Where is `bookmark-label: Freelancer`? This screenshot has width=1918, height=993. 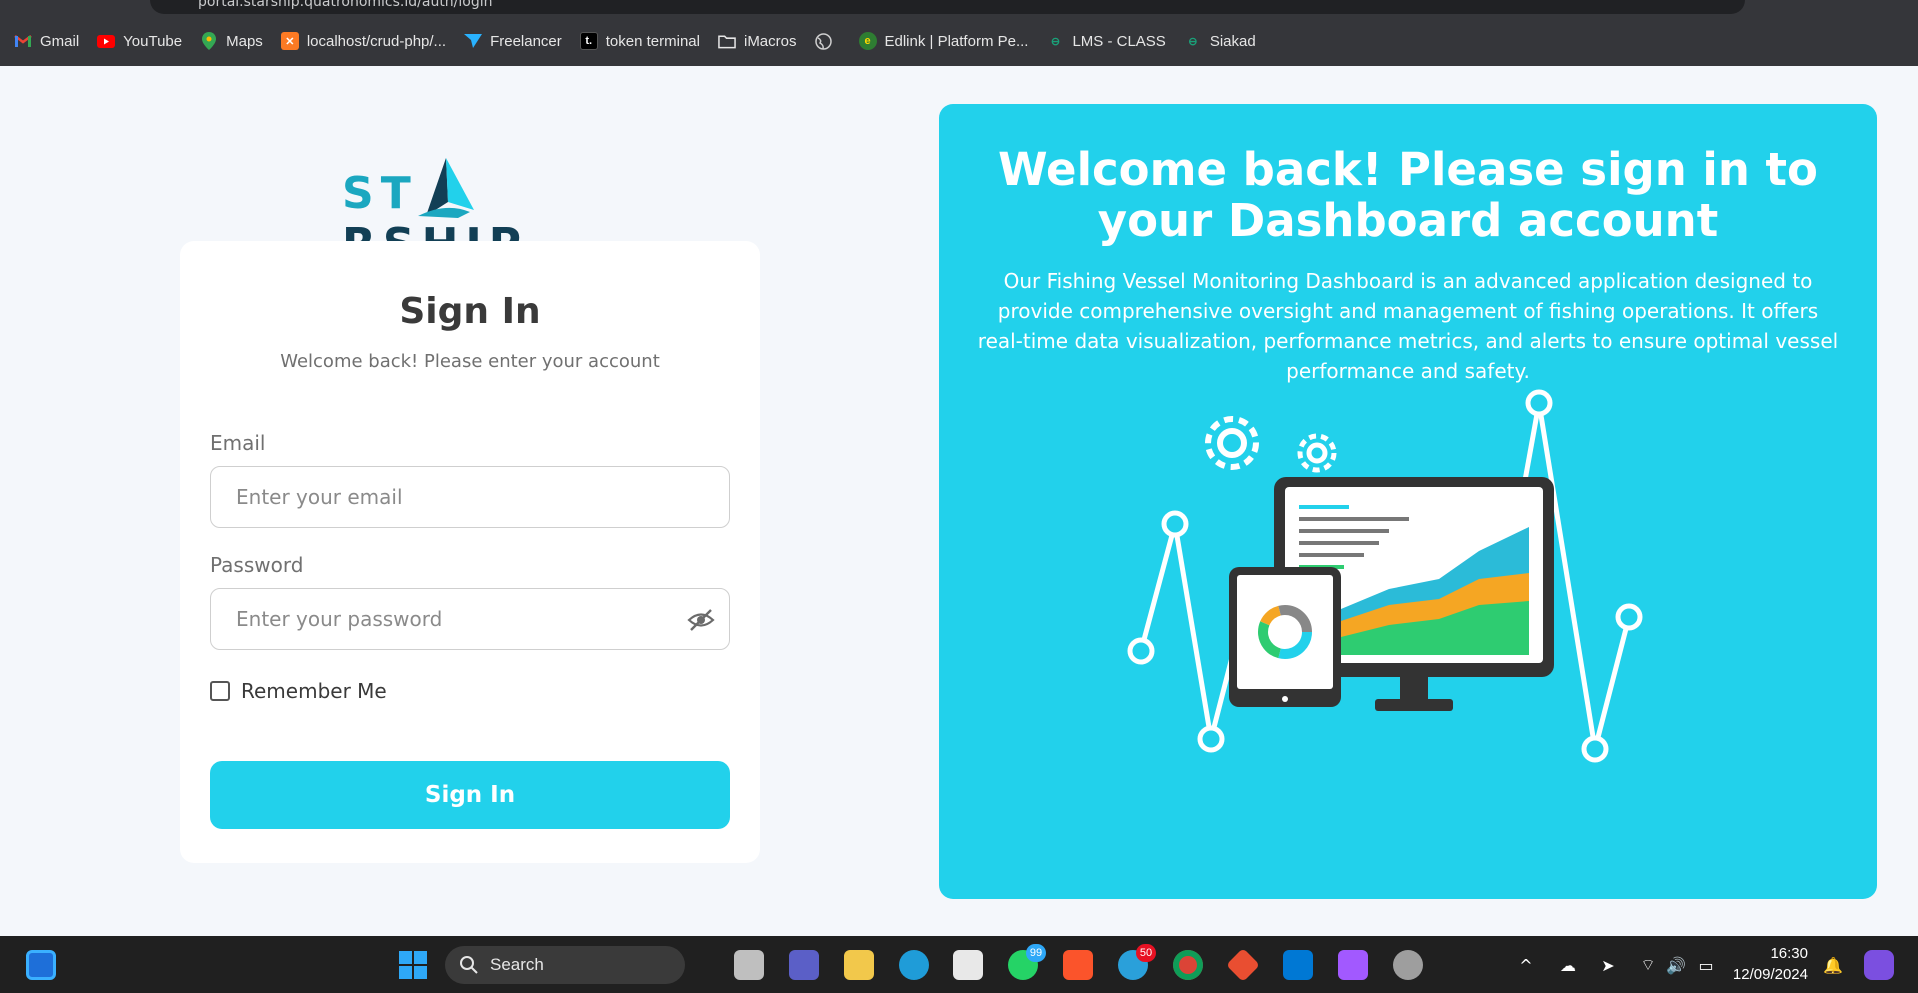
bookmark-label: Freelancer is located at coordinates (526, 41).